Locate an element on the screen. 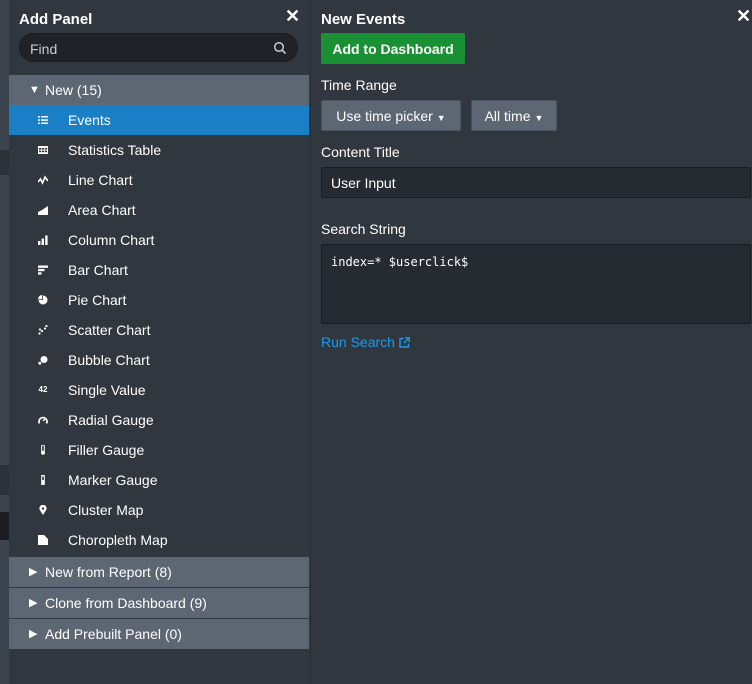 The image size is (752, 684). list-item-label: Events is located at coordinates (89, 120).